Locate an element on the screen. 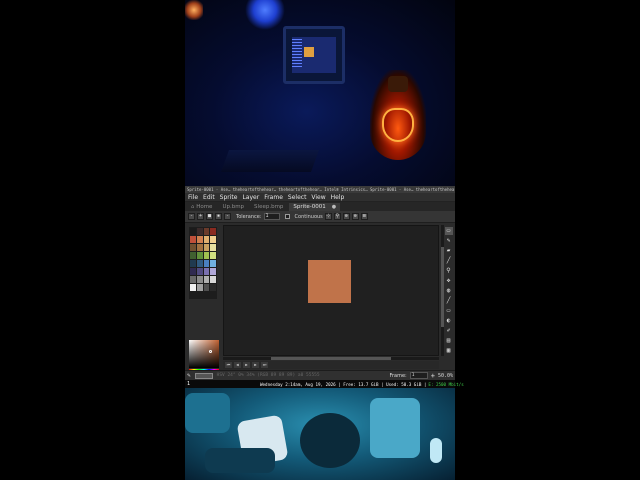 This screenshot has width=640, height=480. frame-label: Frame: is located at coordinates (398, 375).